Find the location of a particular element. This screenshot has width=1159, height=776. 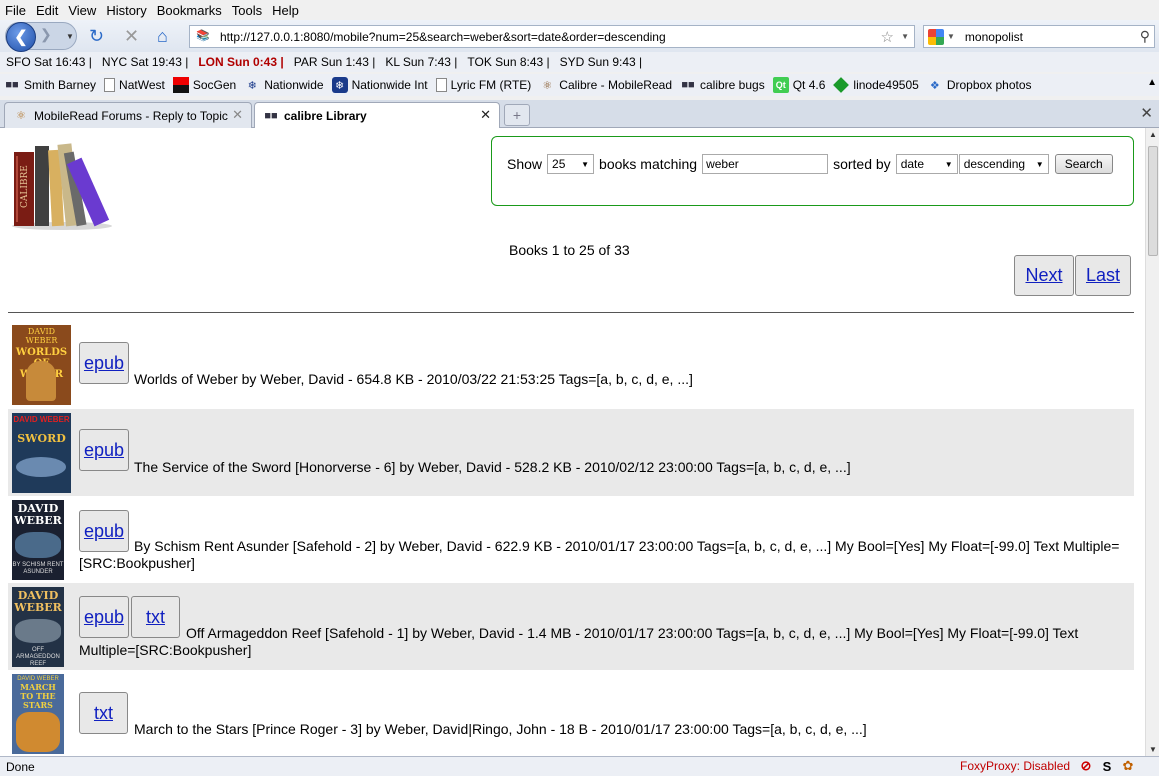

menu-edit: Edit is located at coordinates (47, 10).